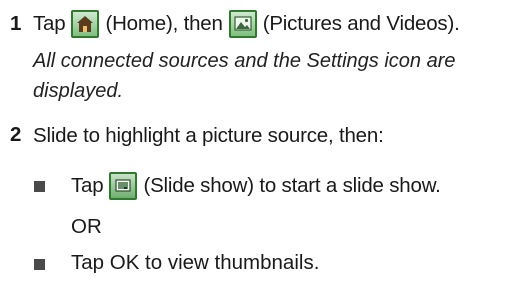 Image resolution: width=530 pixels, height=285 pixels. I want to click on bullet-1-line: Tap (Slide show) to start a slide show., so click(256, 186).